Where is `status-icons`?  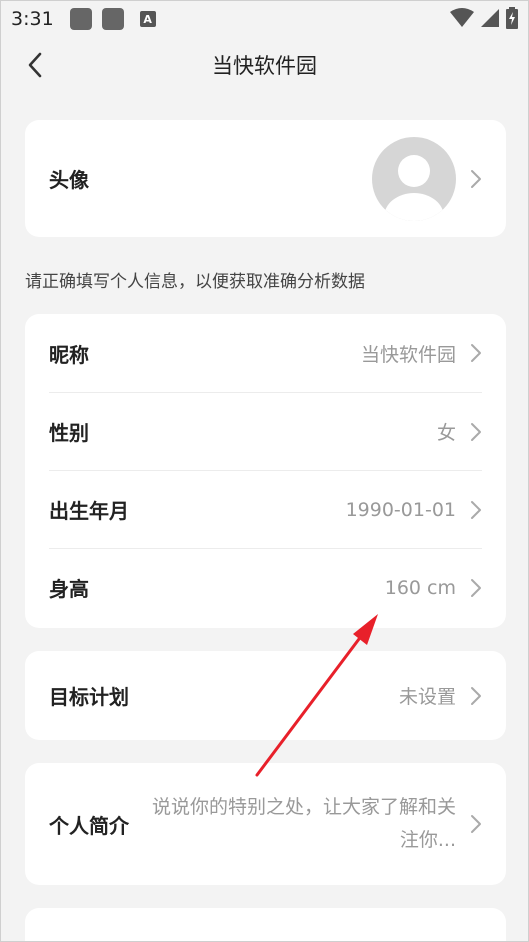 status-icons is located at coordinates (484, 18).